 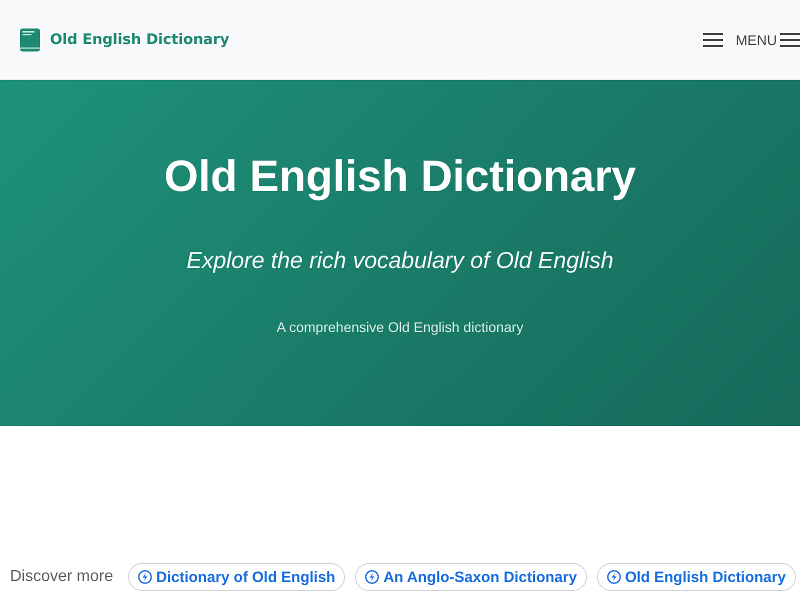 What do you see at coordinates (30, 40) in the screenshot?
I see `book-icon` at bounding box center [30, 40].